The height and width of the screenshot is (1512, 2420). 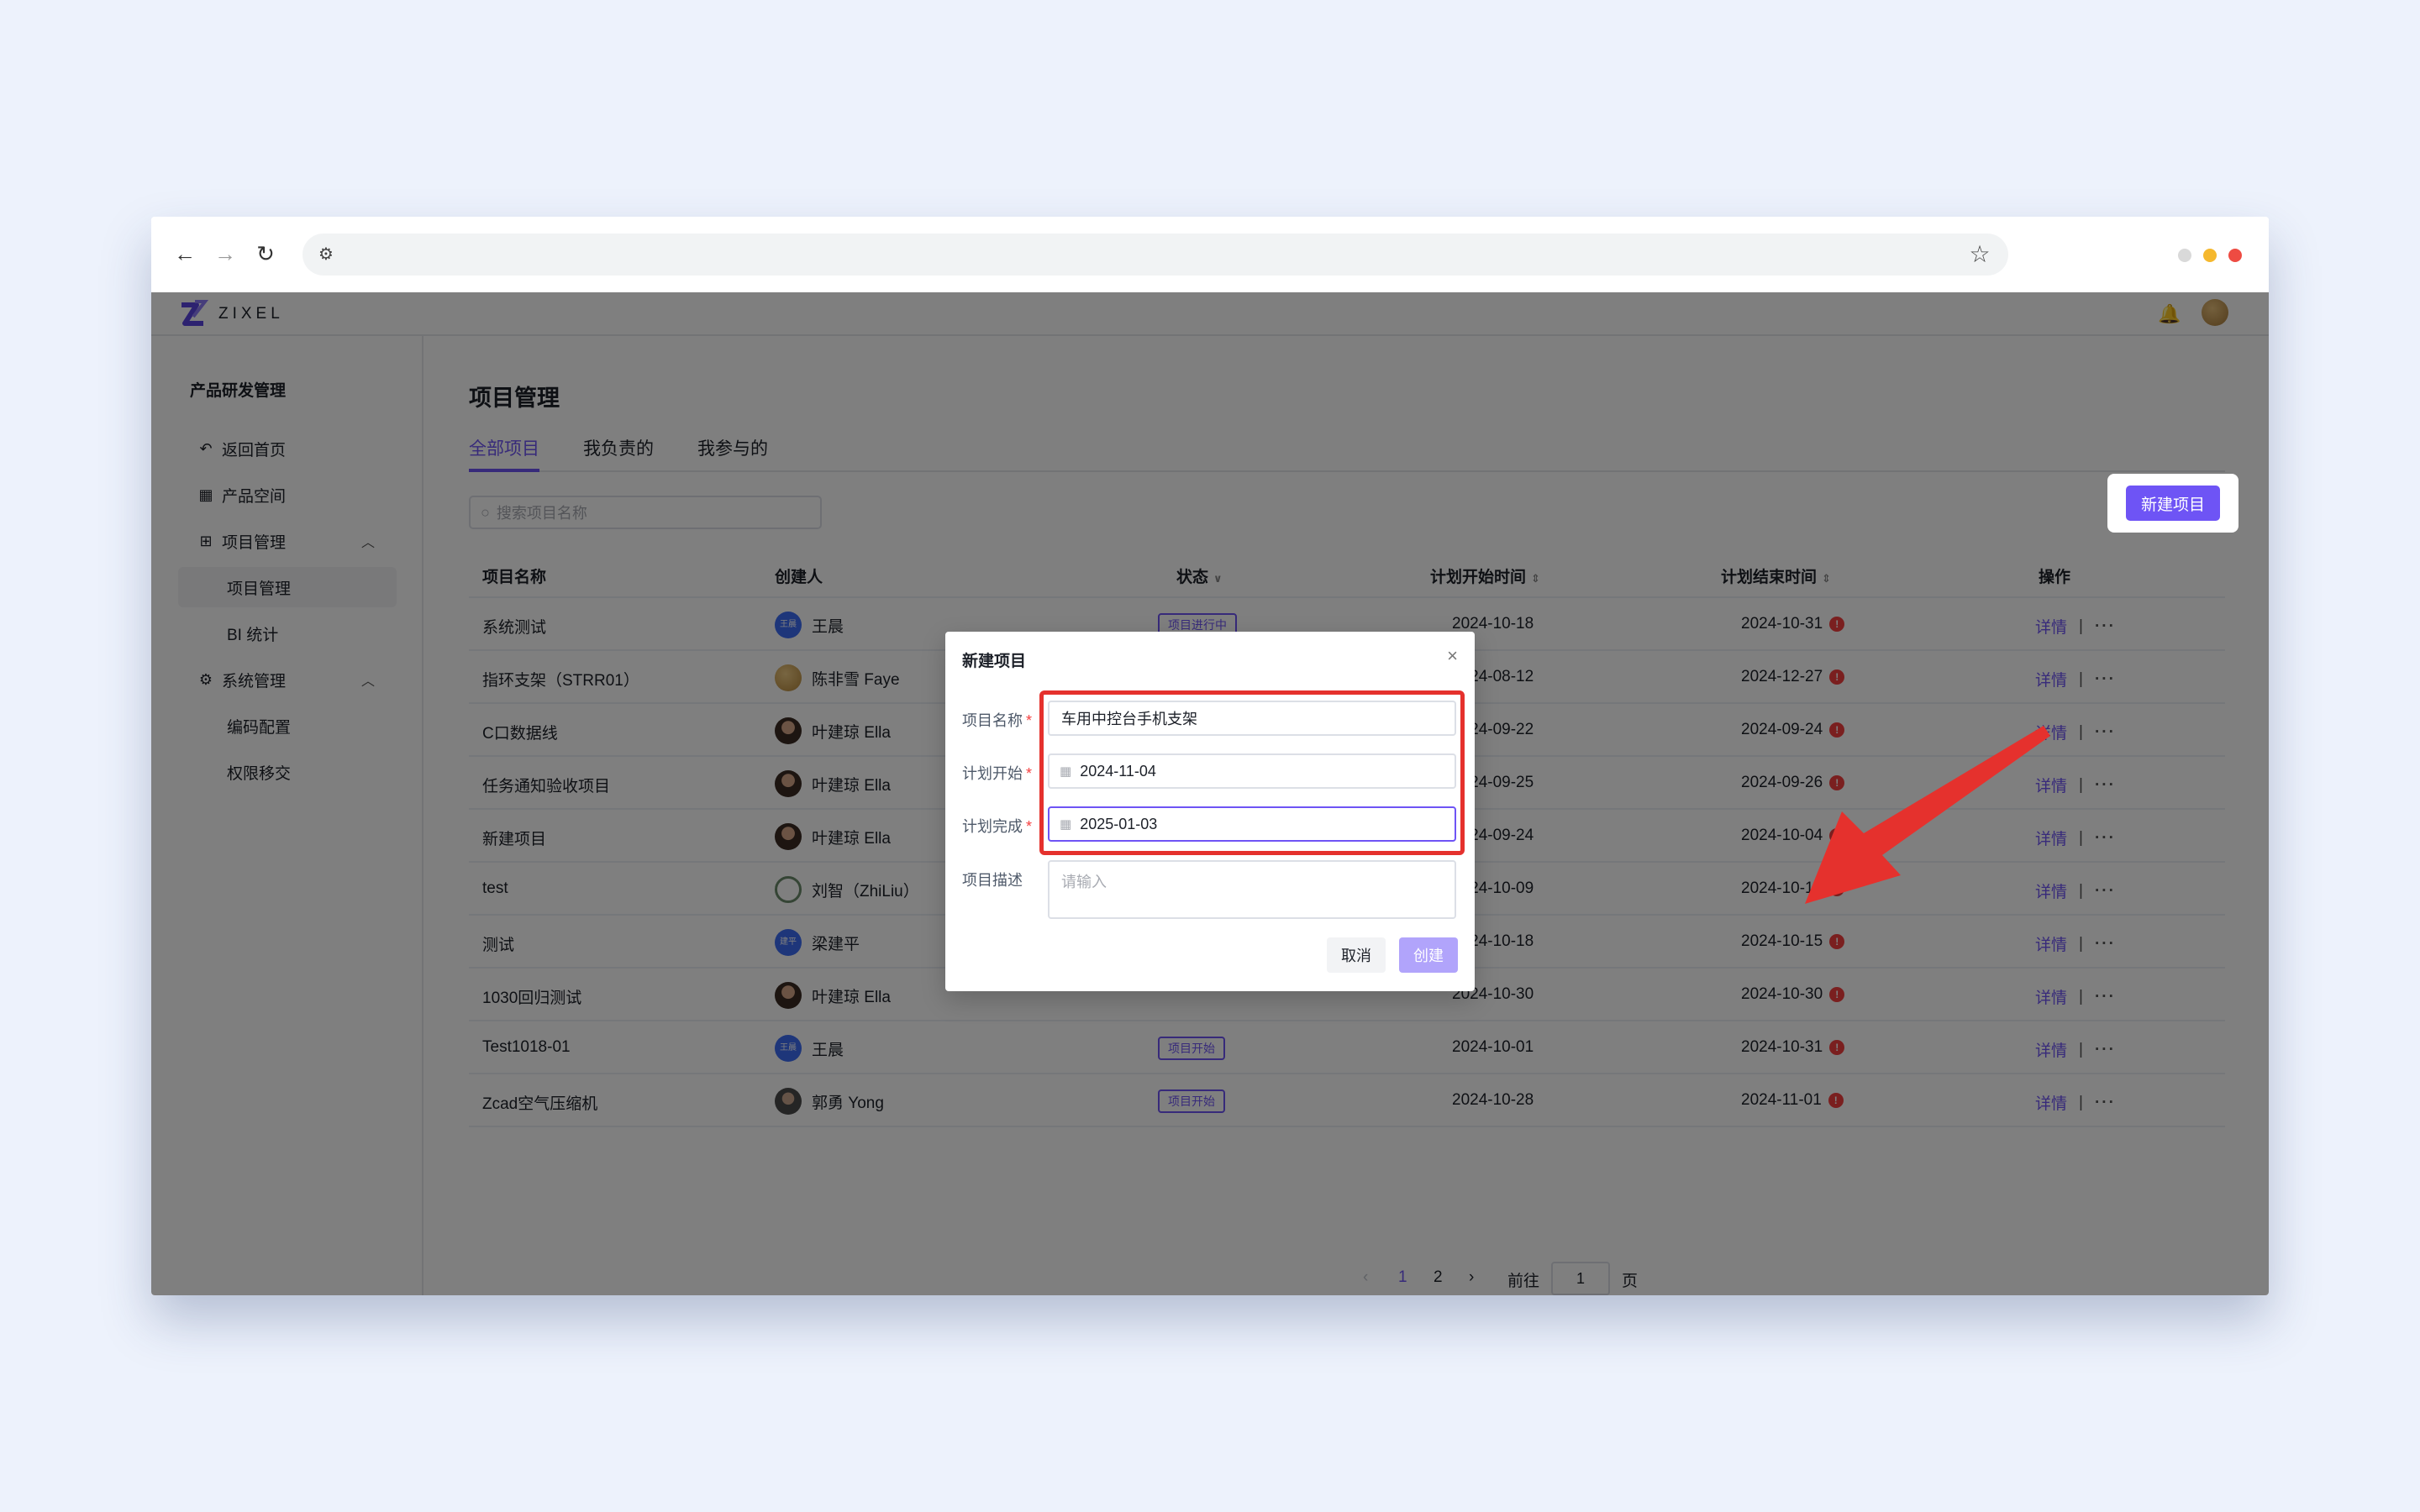 What do you see at coordinates (265, 253) in the screenshot?
I see `reload-icon: ↻` at bounding box center [265, 253].